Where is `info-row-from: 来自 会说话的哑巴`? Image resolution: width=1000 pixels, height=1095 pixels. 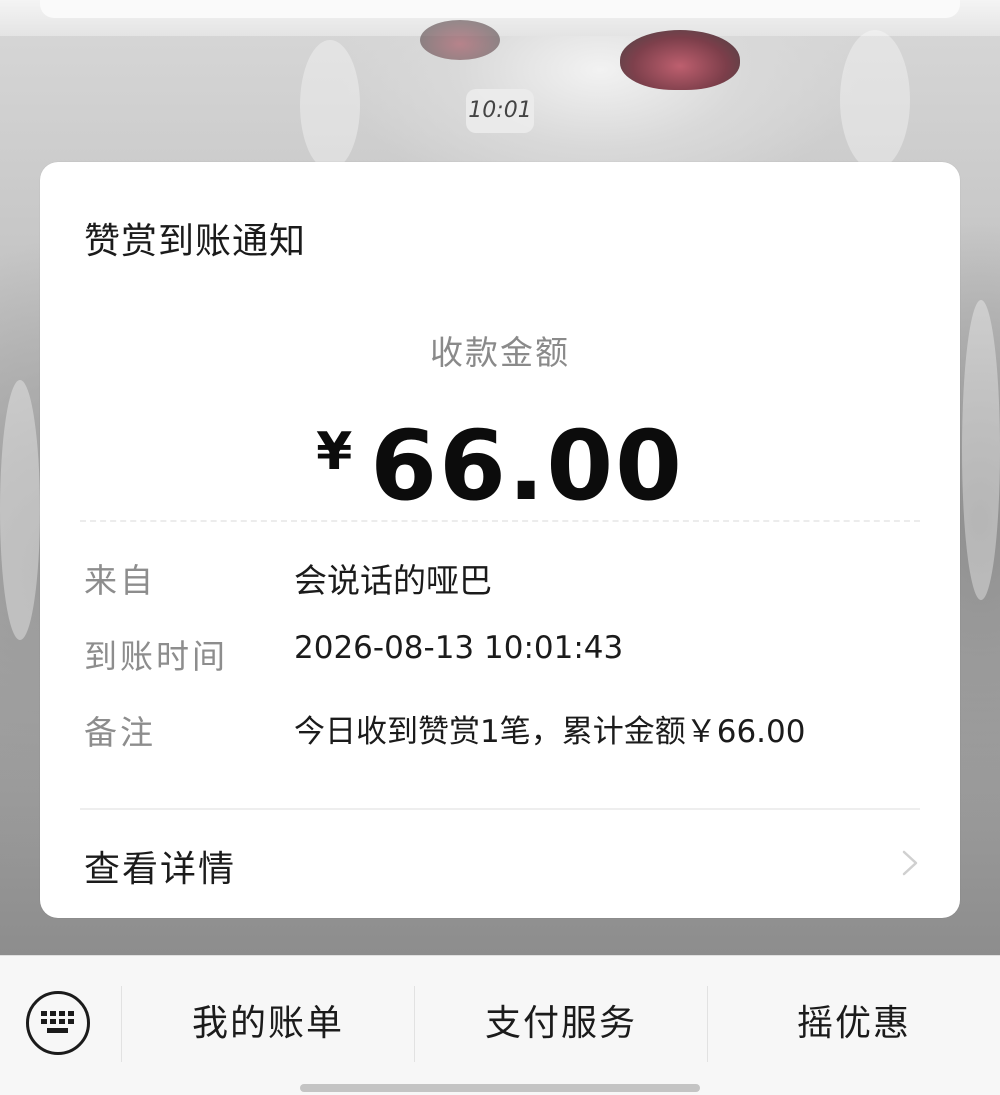
info-row-from: 来自 会说话的哑巴 is located at coordinates (502, 578).